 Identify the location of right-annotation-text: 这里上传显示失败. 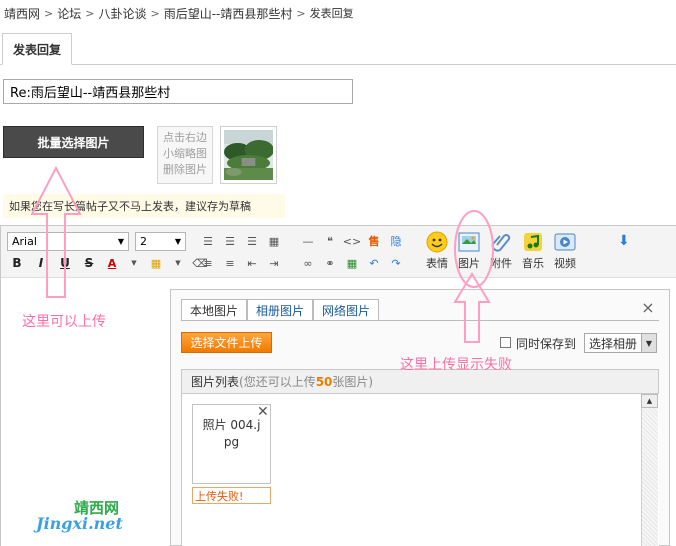
(456, 365).